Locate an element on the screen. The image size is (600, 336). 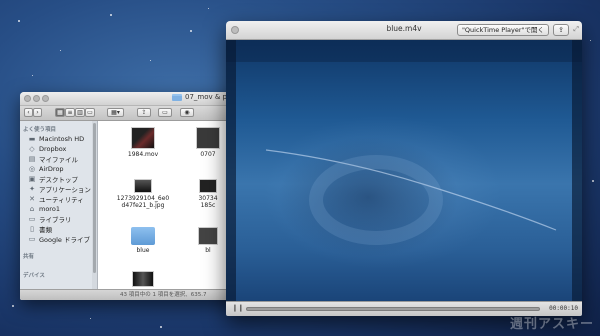
sidebar-item-label: Dropbox is located at coordinates (53, 149).